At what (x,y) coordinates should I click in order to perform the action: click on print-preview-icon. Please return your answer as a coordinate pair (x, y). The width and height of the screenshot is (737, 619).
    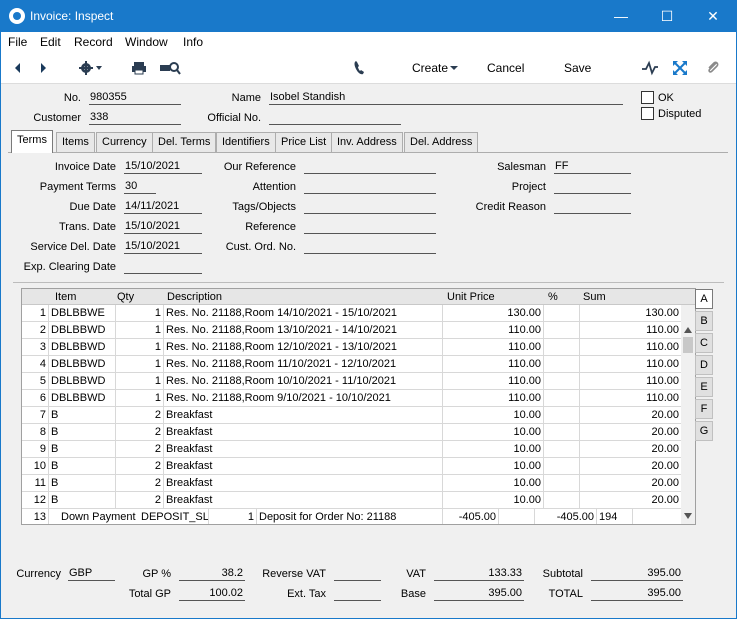
    Looking at the image, I should click on (170, 68).